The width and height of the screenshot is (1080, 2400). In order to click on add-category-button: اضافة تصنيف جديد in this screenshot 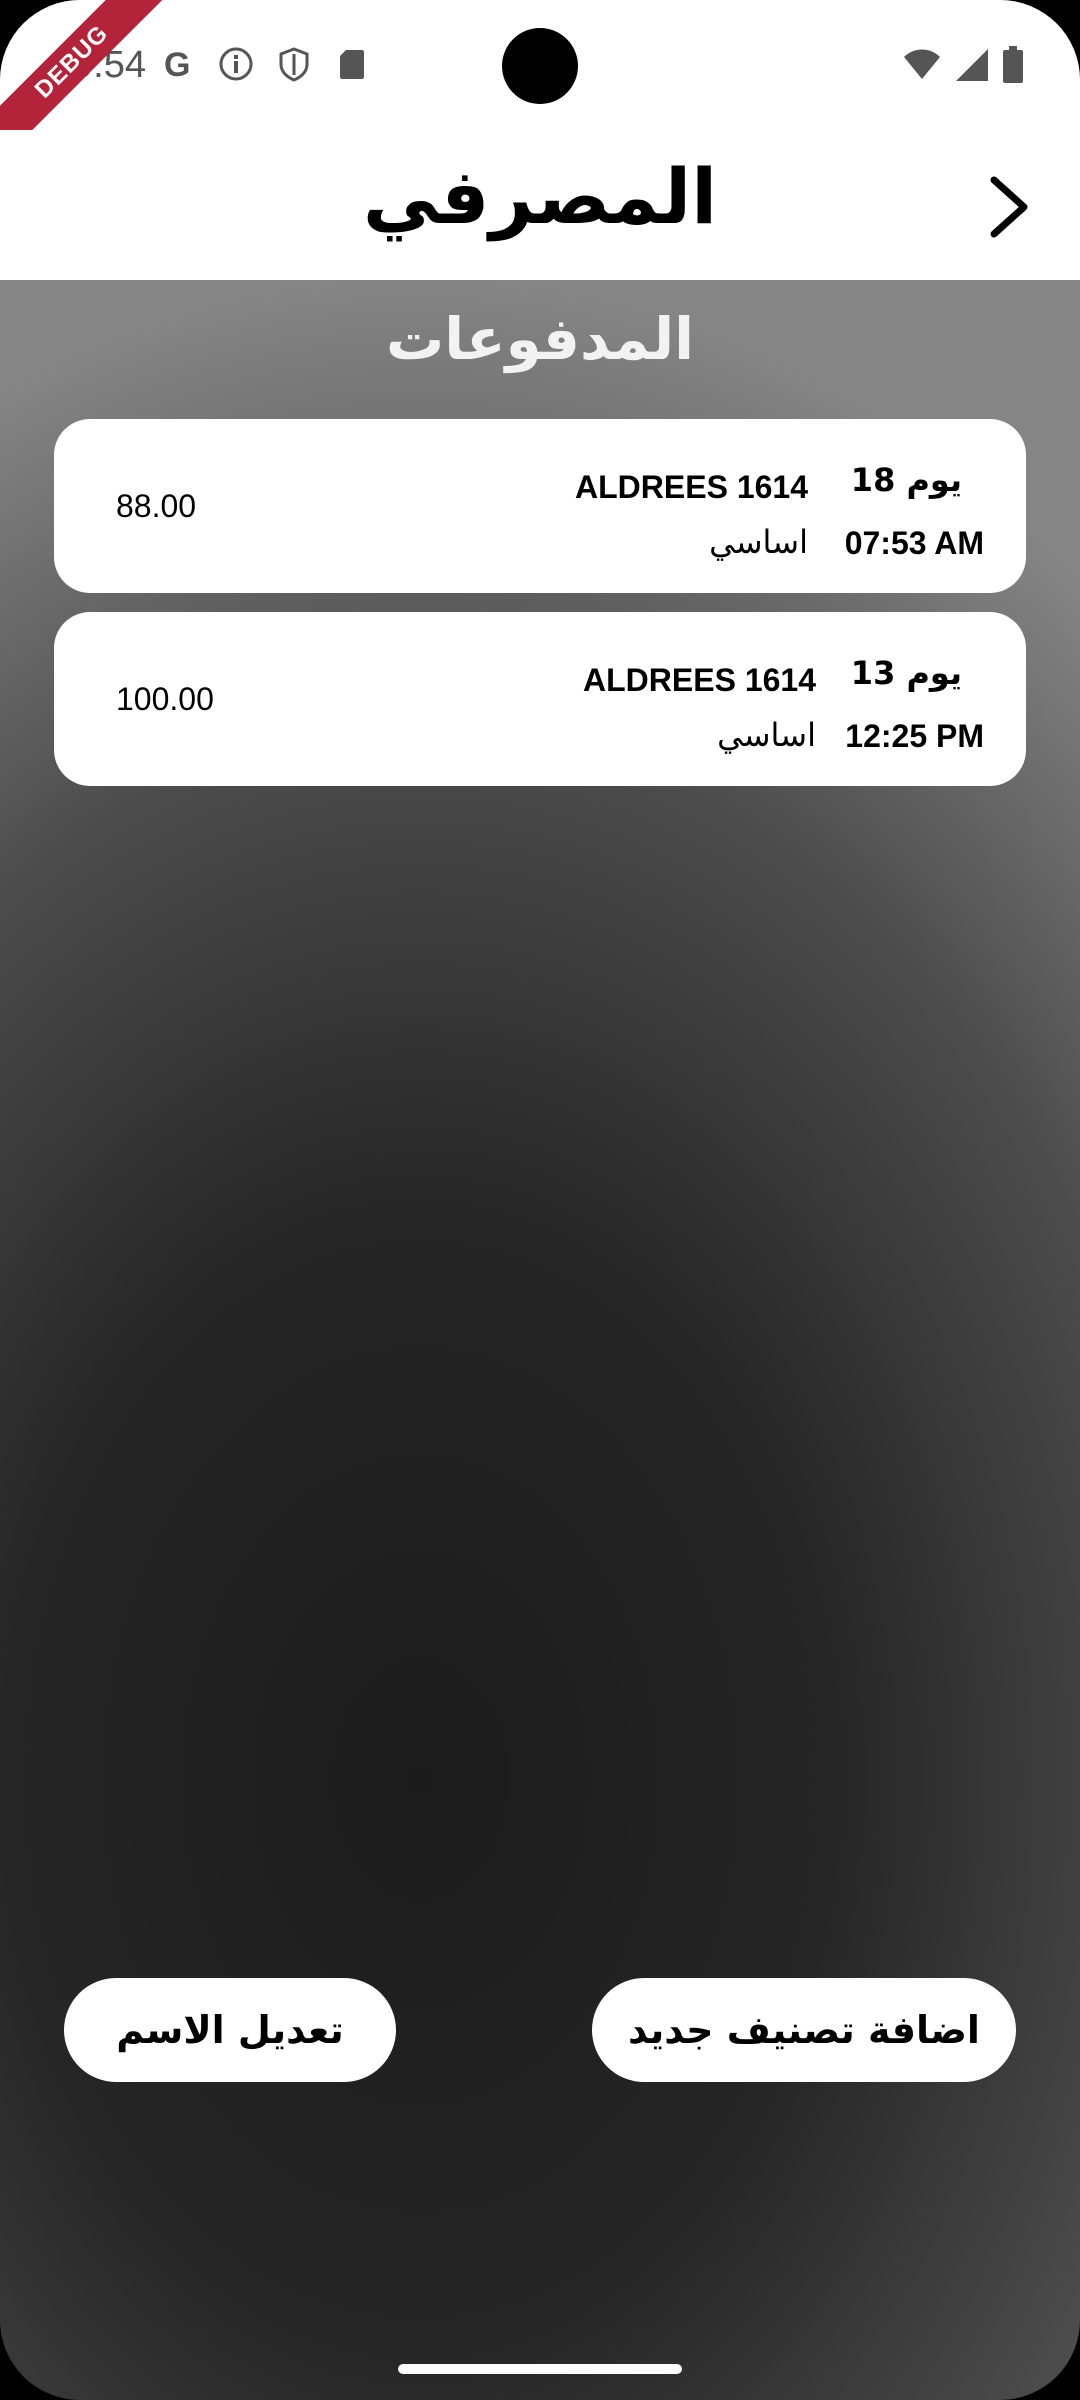, I will do `click(804, 2030)`.